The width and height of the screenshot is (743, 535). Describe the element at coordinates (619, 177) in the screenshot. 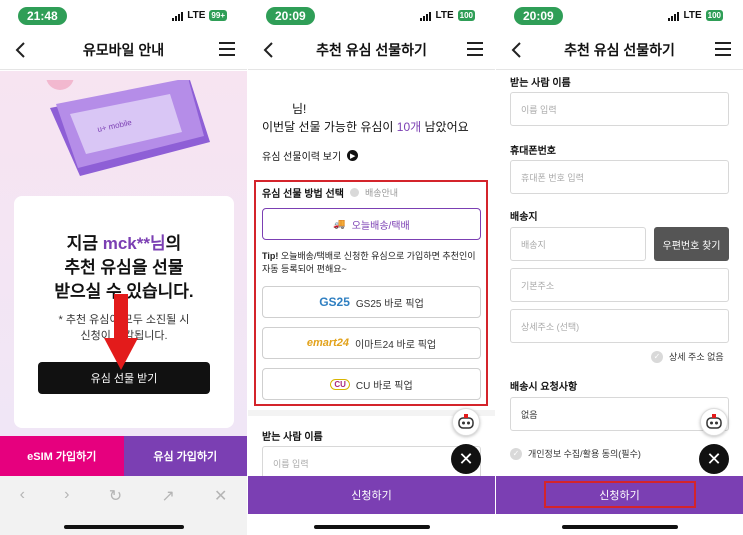

I see `phone-input: 휴대폰 번호 입력` at that location.